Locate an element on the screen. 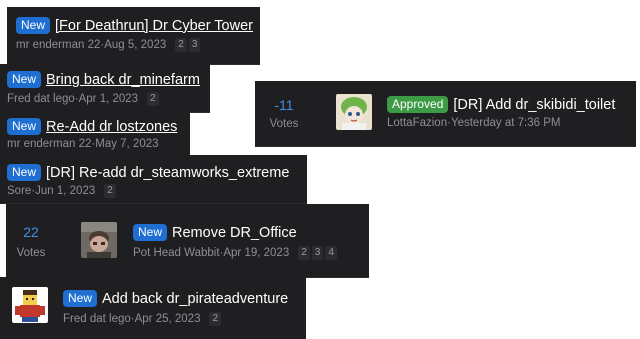 This screenshot has height=339, width=640. thread-title-link: Bring back dr_minefarm is located at coordinates (123, 80).